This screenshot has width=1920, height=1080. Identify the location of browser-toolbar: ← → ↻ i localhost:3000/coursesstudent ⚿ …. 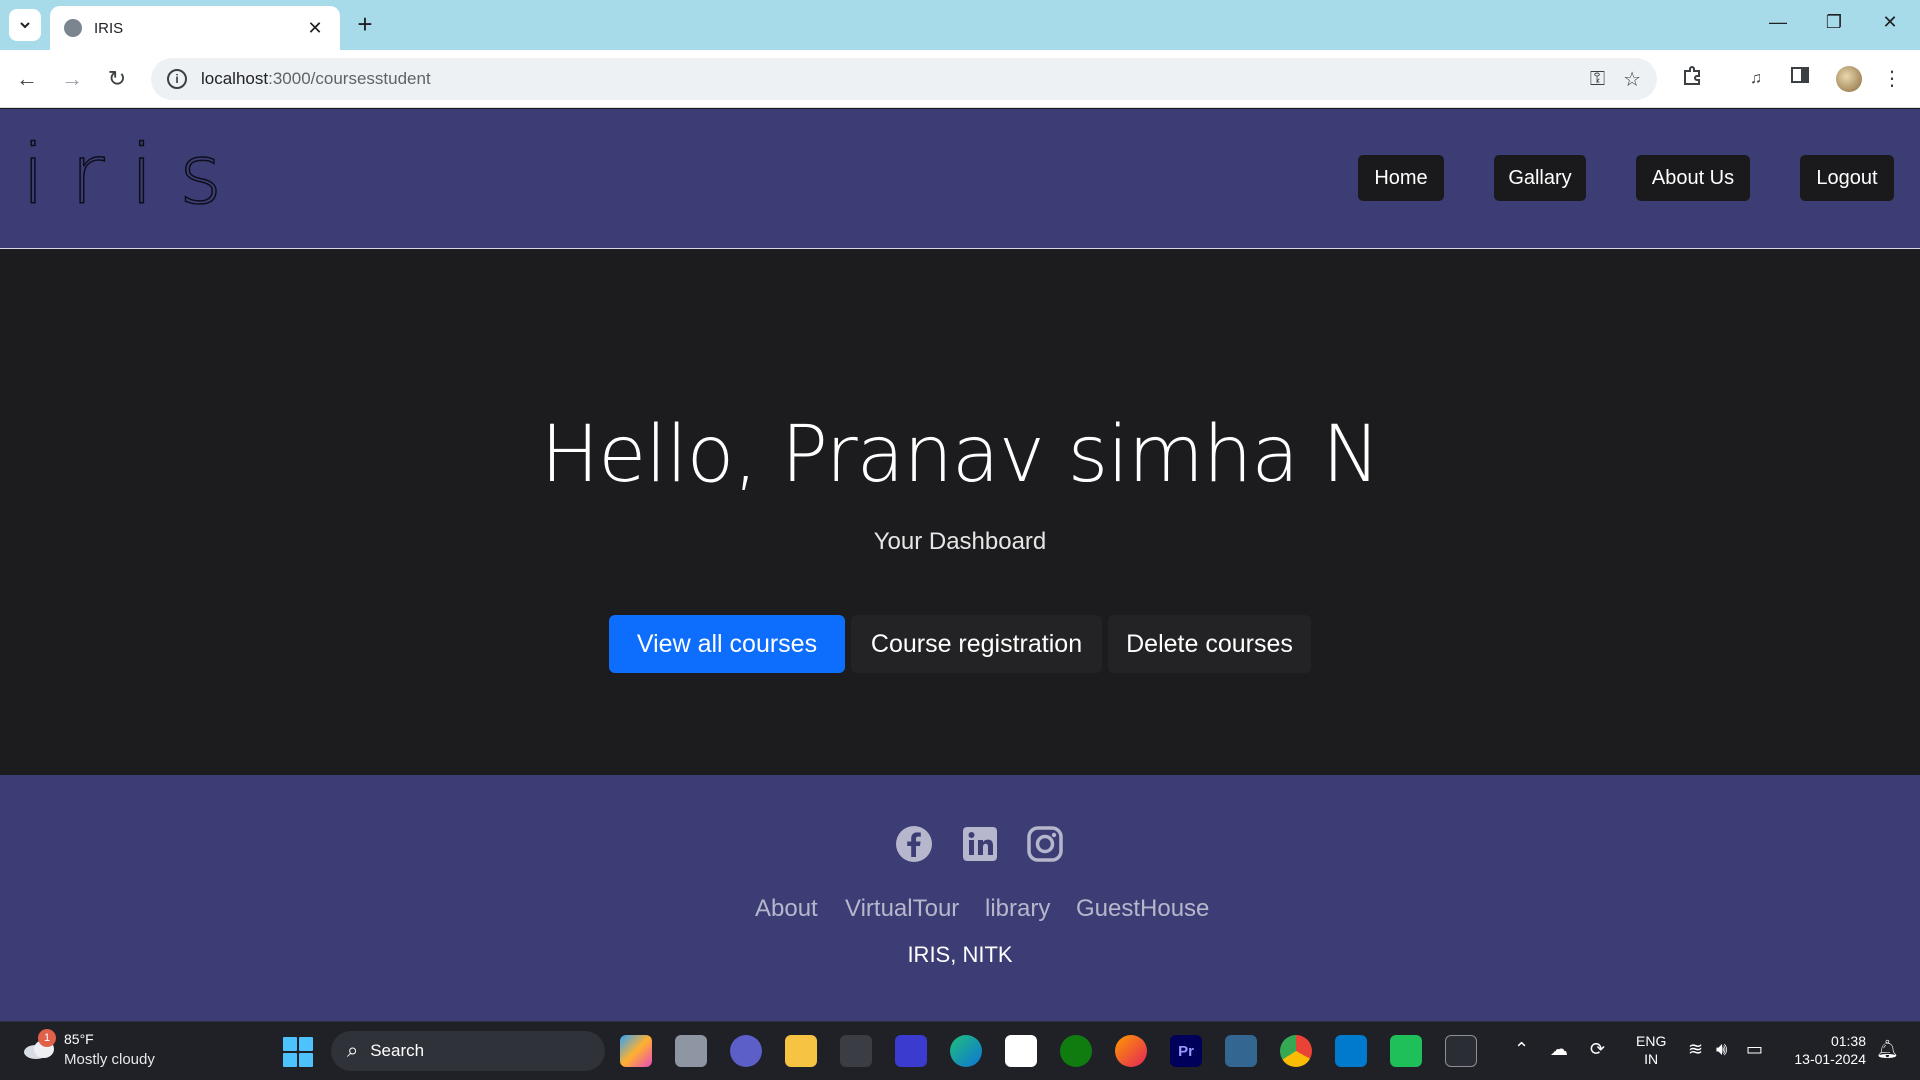
(960, 79).